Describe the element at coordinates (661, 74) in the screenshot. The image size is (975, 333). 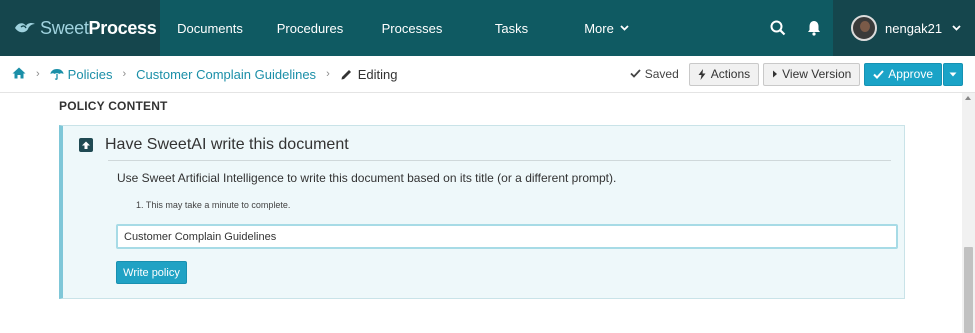
I see `saved-label: Saved` at that location.